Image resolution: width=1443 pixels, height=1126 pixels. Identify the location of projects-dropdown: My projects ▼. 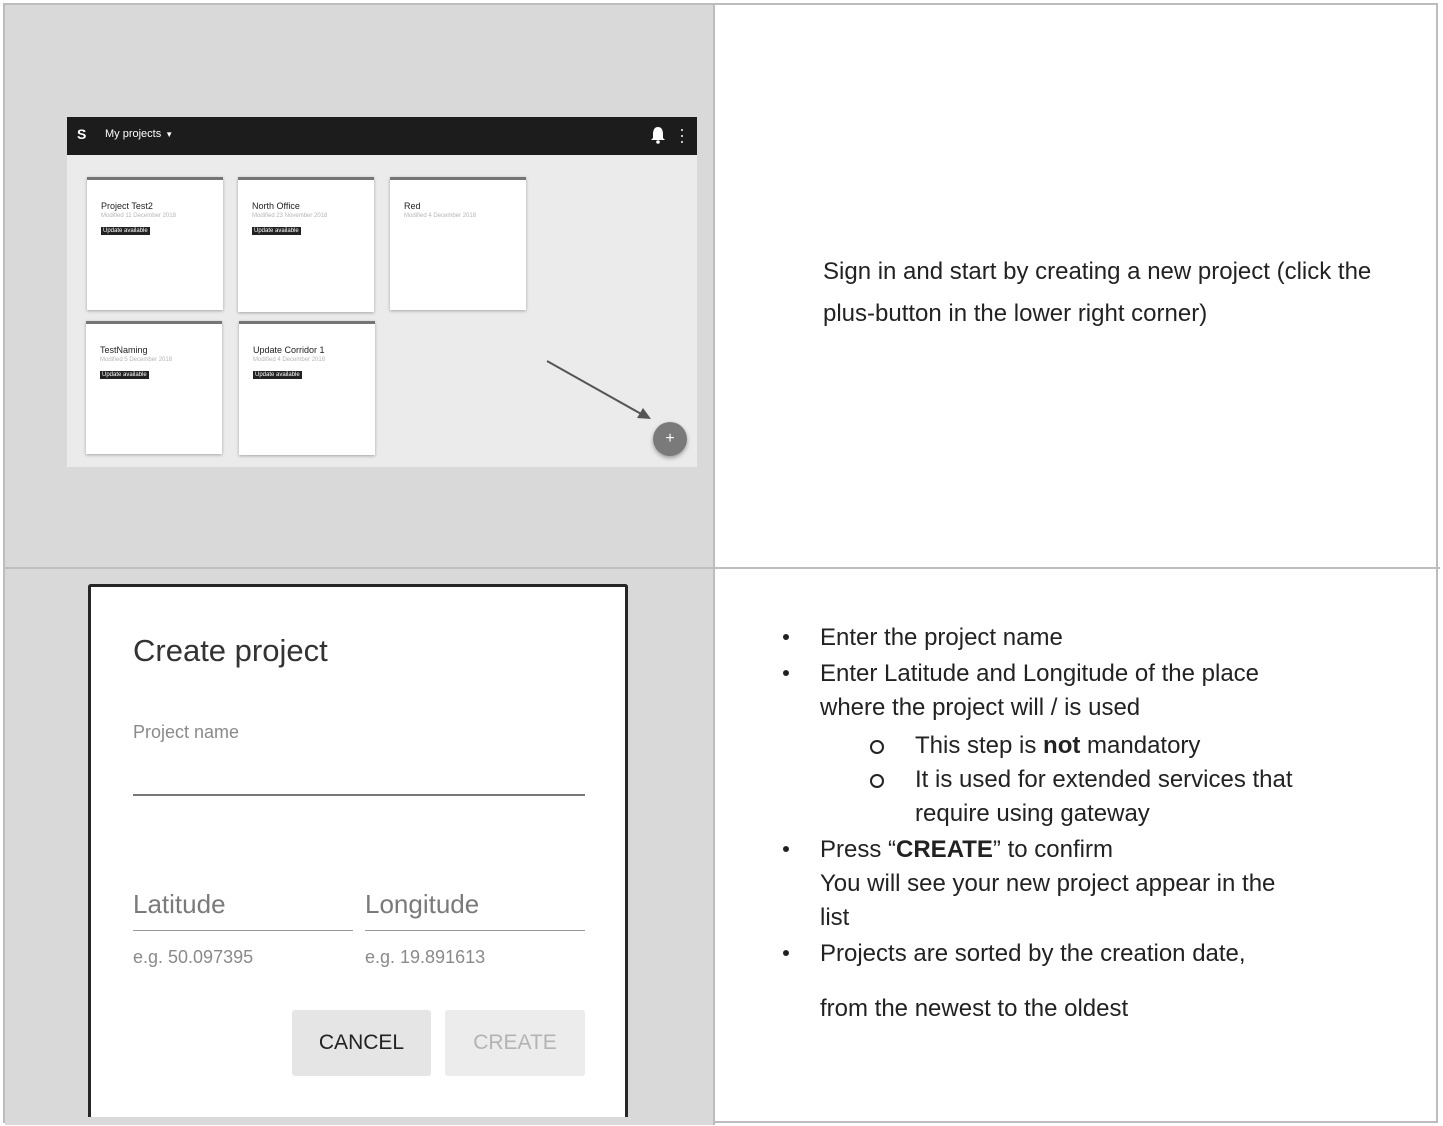
(139, 134).